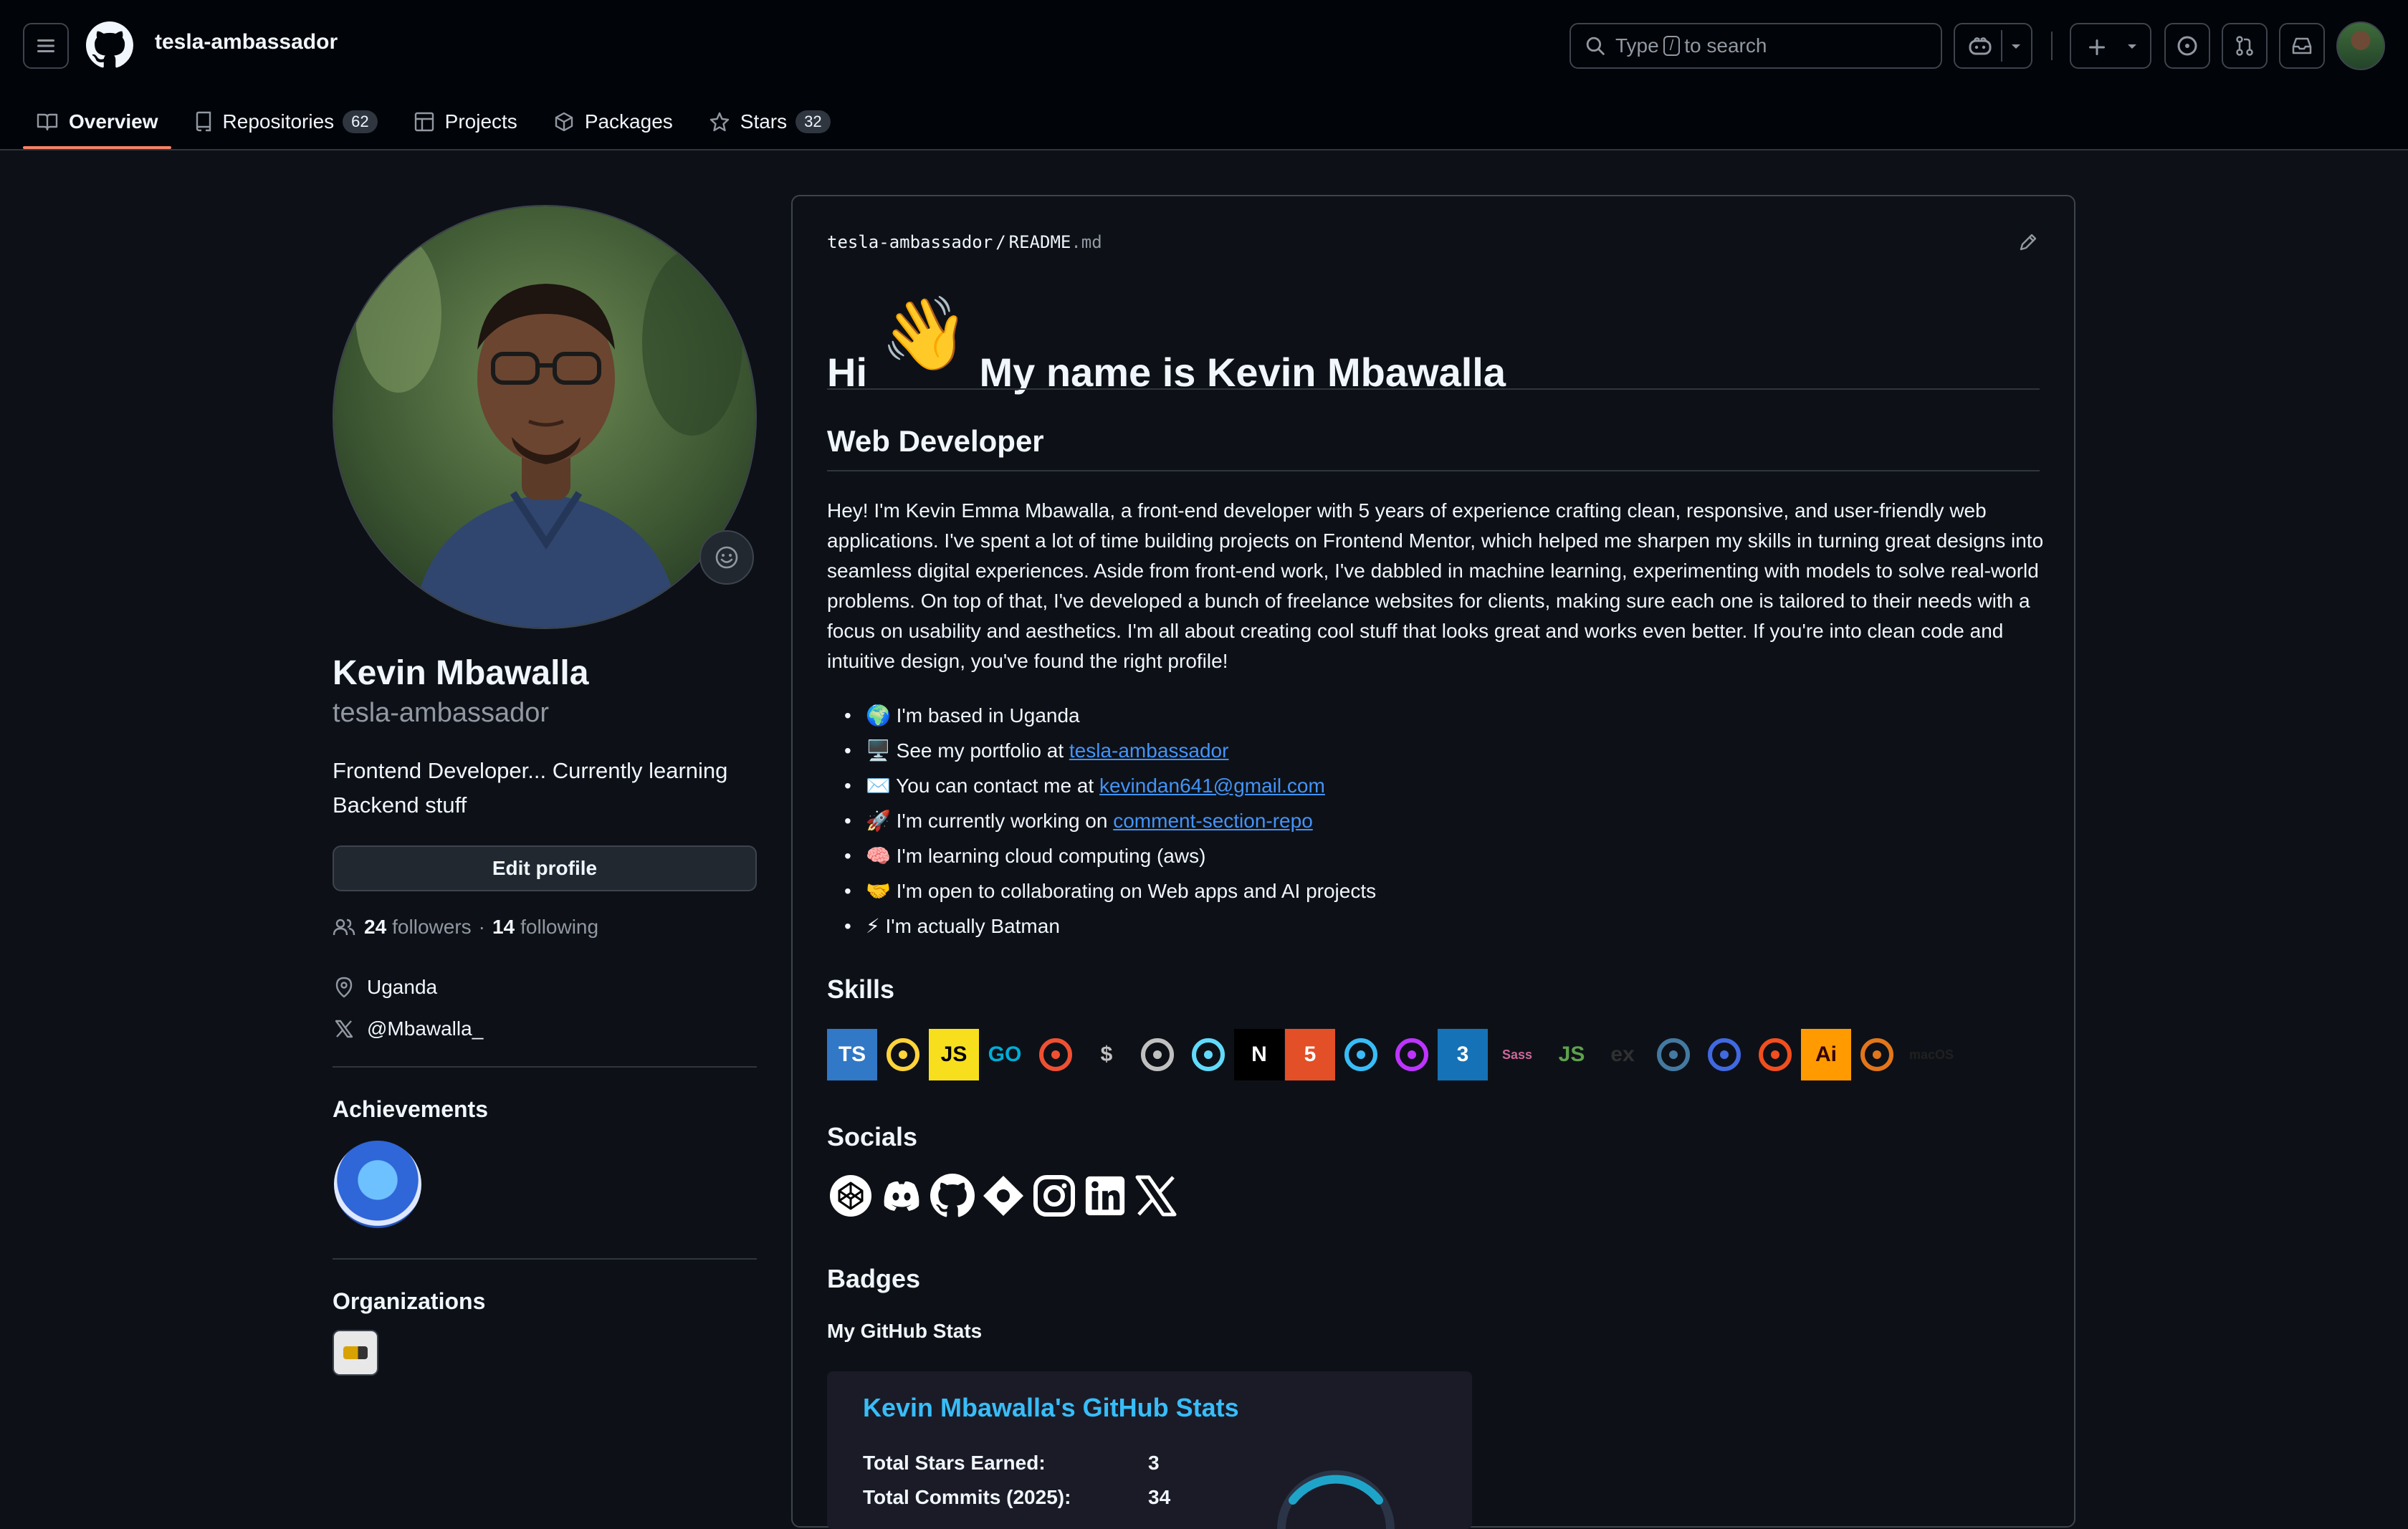 This screenshot has height=1529, width=2408. I want to click on search-input: Type / to search, so click(1756, 46).